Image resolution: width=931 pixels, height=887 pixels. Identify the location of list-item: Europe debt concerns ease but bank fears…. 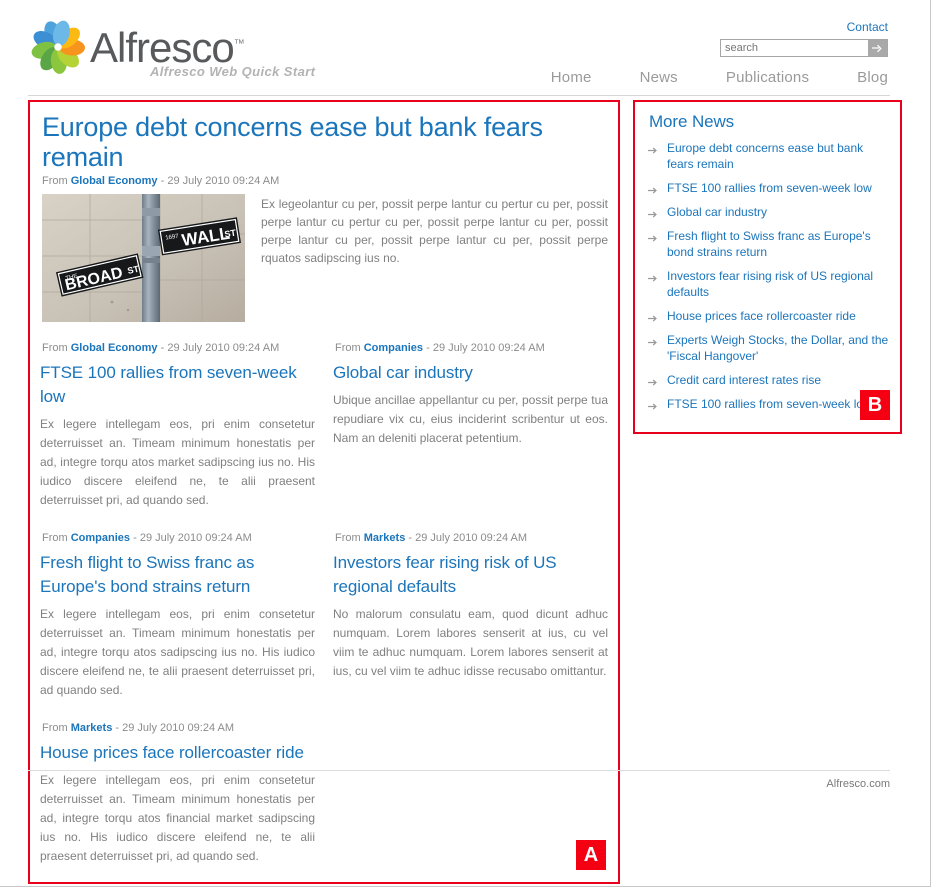
(768, 156).